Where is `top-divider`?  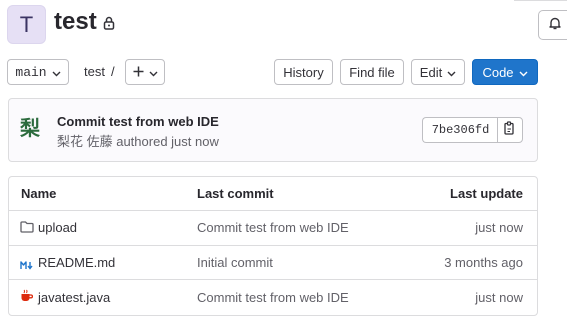 top-divider is located at coordinates (540, 2).